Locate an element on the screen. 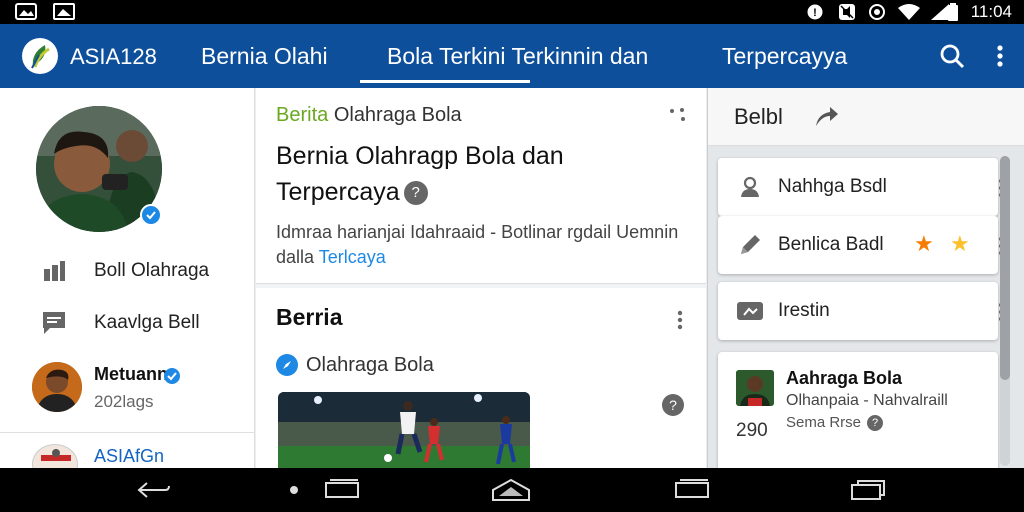 The width and height of the screenshot is (1024, 512). assistant-button is located at coordinates (294, 490).